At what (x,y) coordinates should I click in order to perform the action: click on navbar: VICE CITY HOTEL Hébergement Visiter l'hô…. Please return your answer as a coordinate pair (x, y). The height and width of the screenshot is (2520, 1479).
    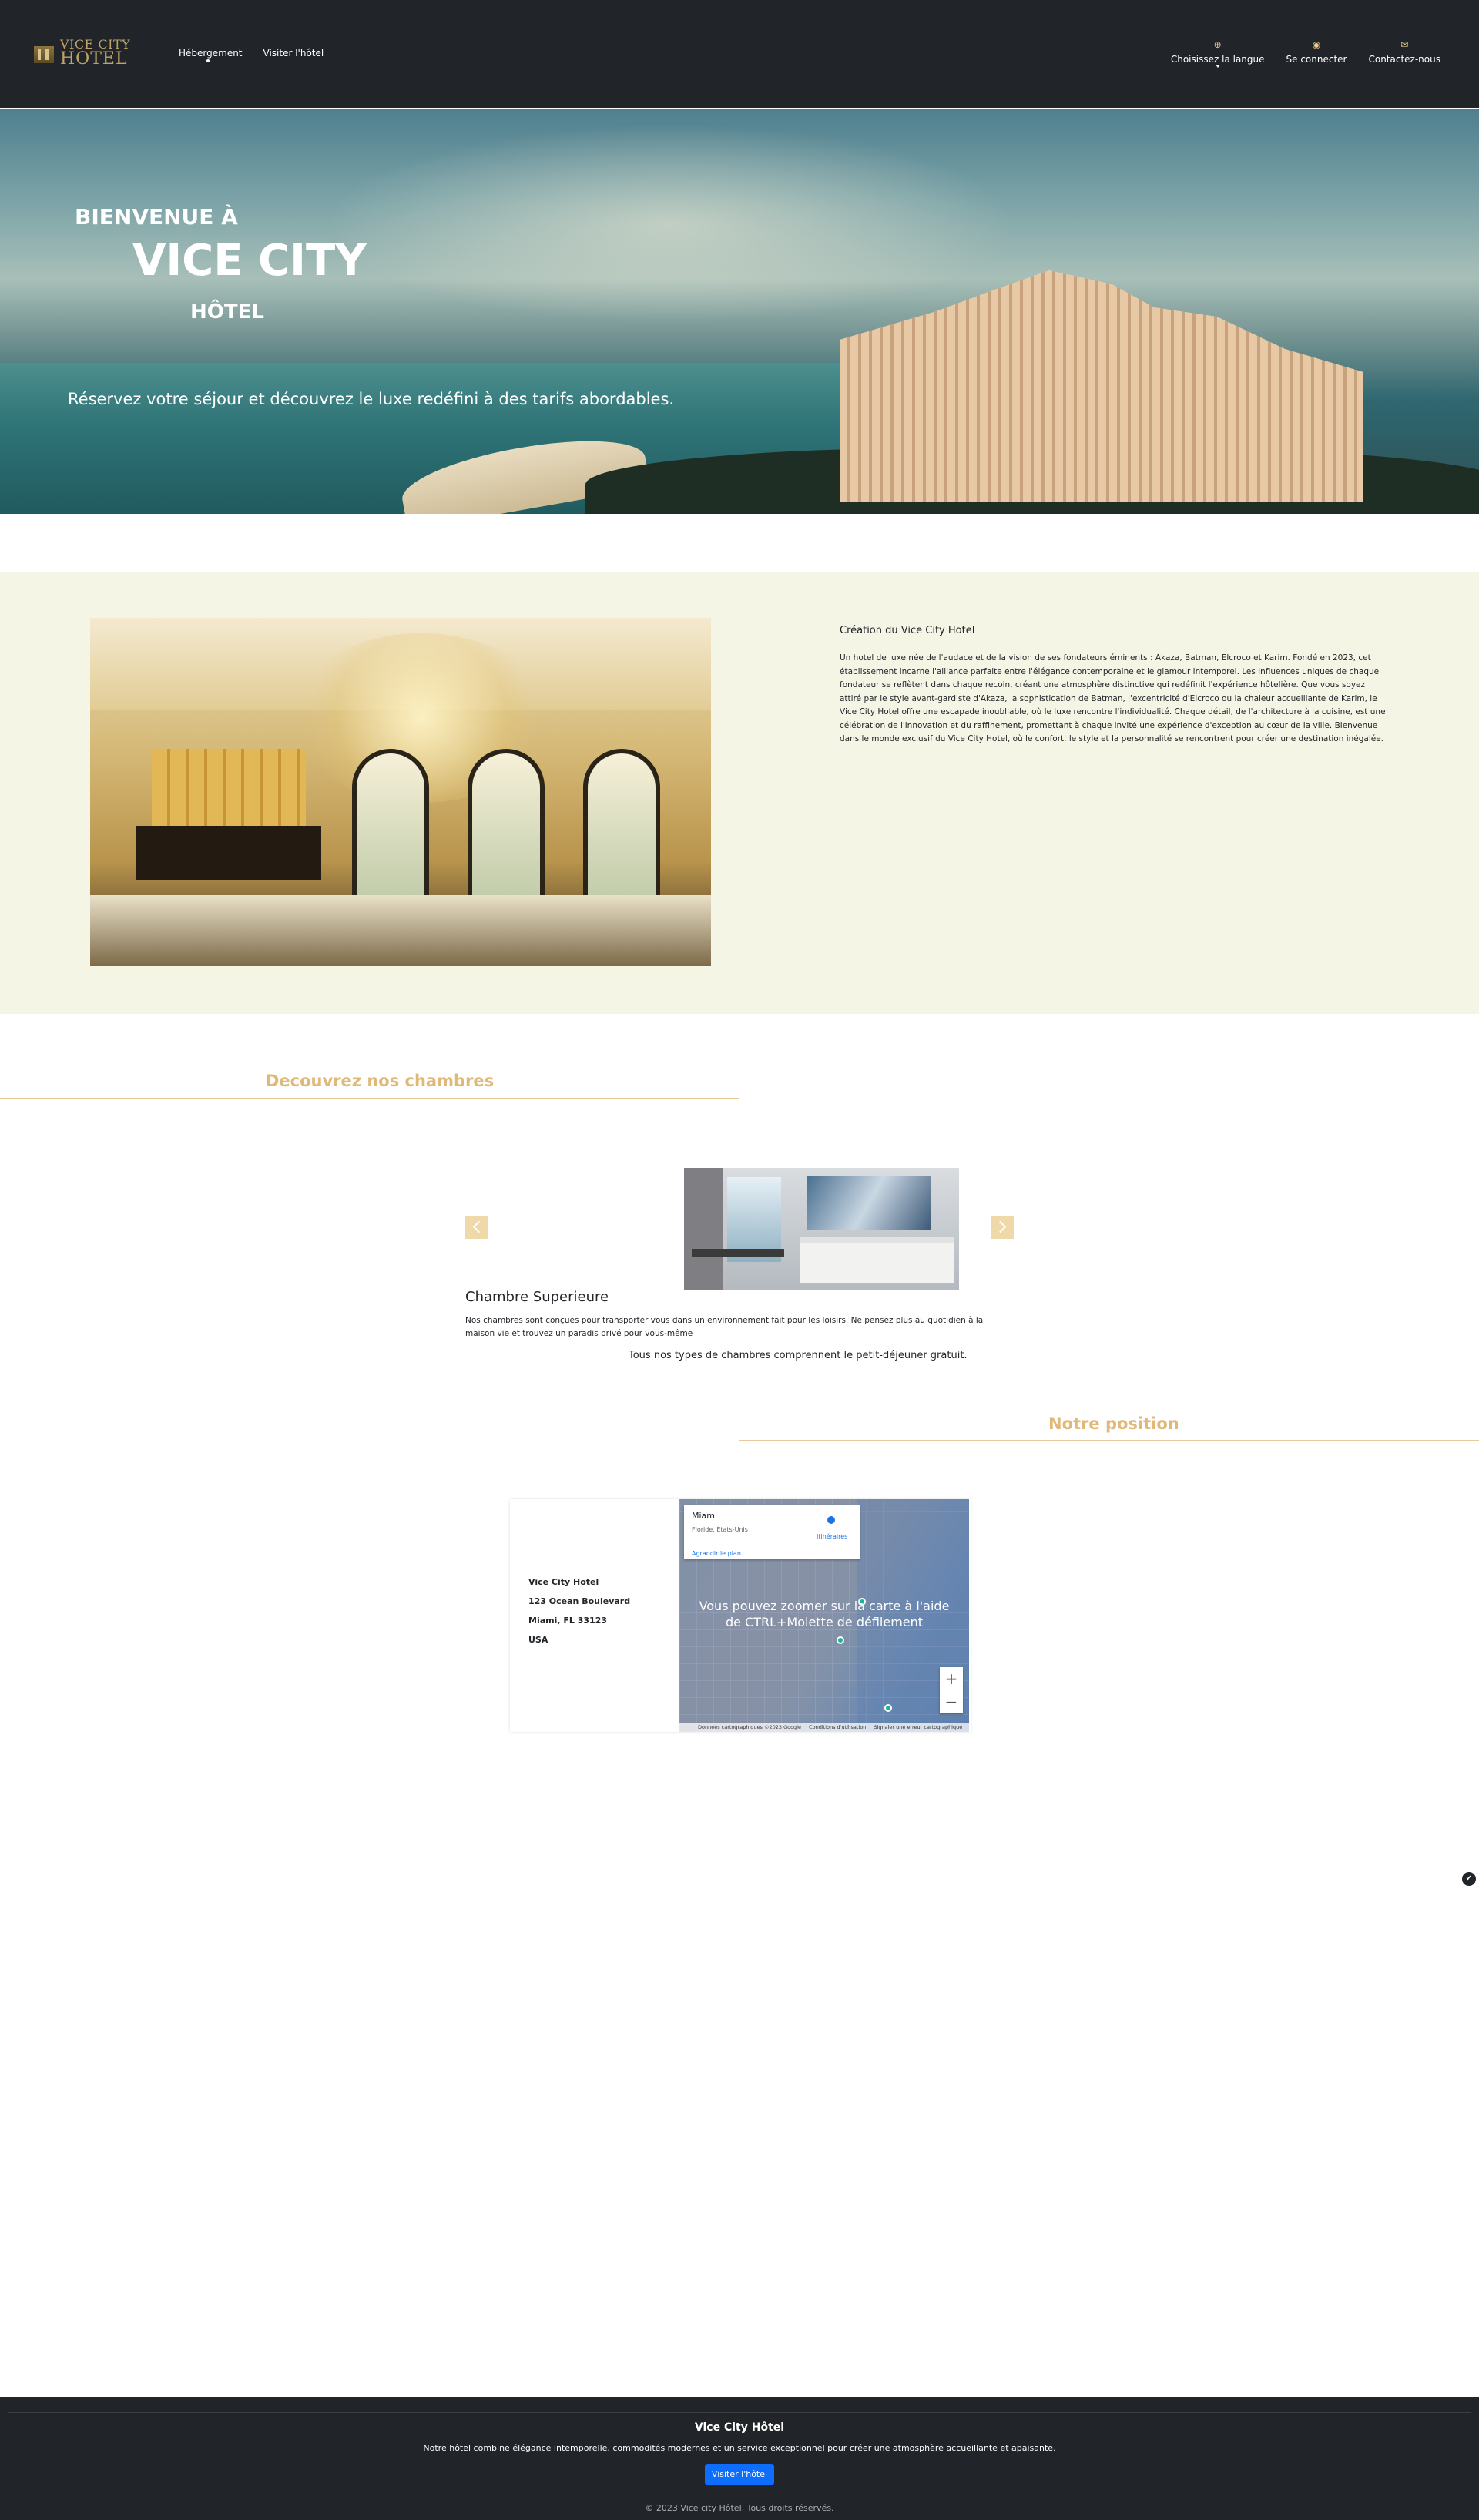
    Looking at the image, I should click on (739, 54).